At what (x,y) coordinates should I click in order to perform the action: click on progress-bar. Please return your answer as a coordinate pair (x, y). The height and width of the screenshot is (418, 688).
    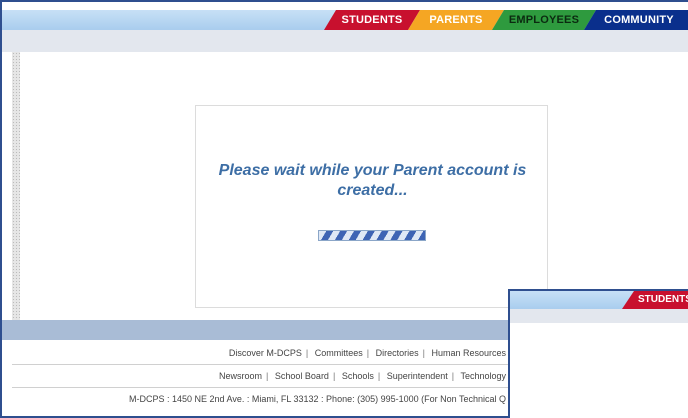
    Looking at the image, I should click on (372, 235).